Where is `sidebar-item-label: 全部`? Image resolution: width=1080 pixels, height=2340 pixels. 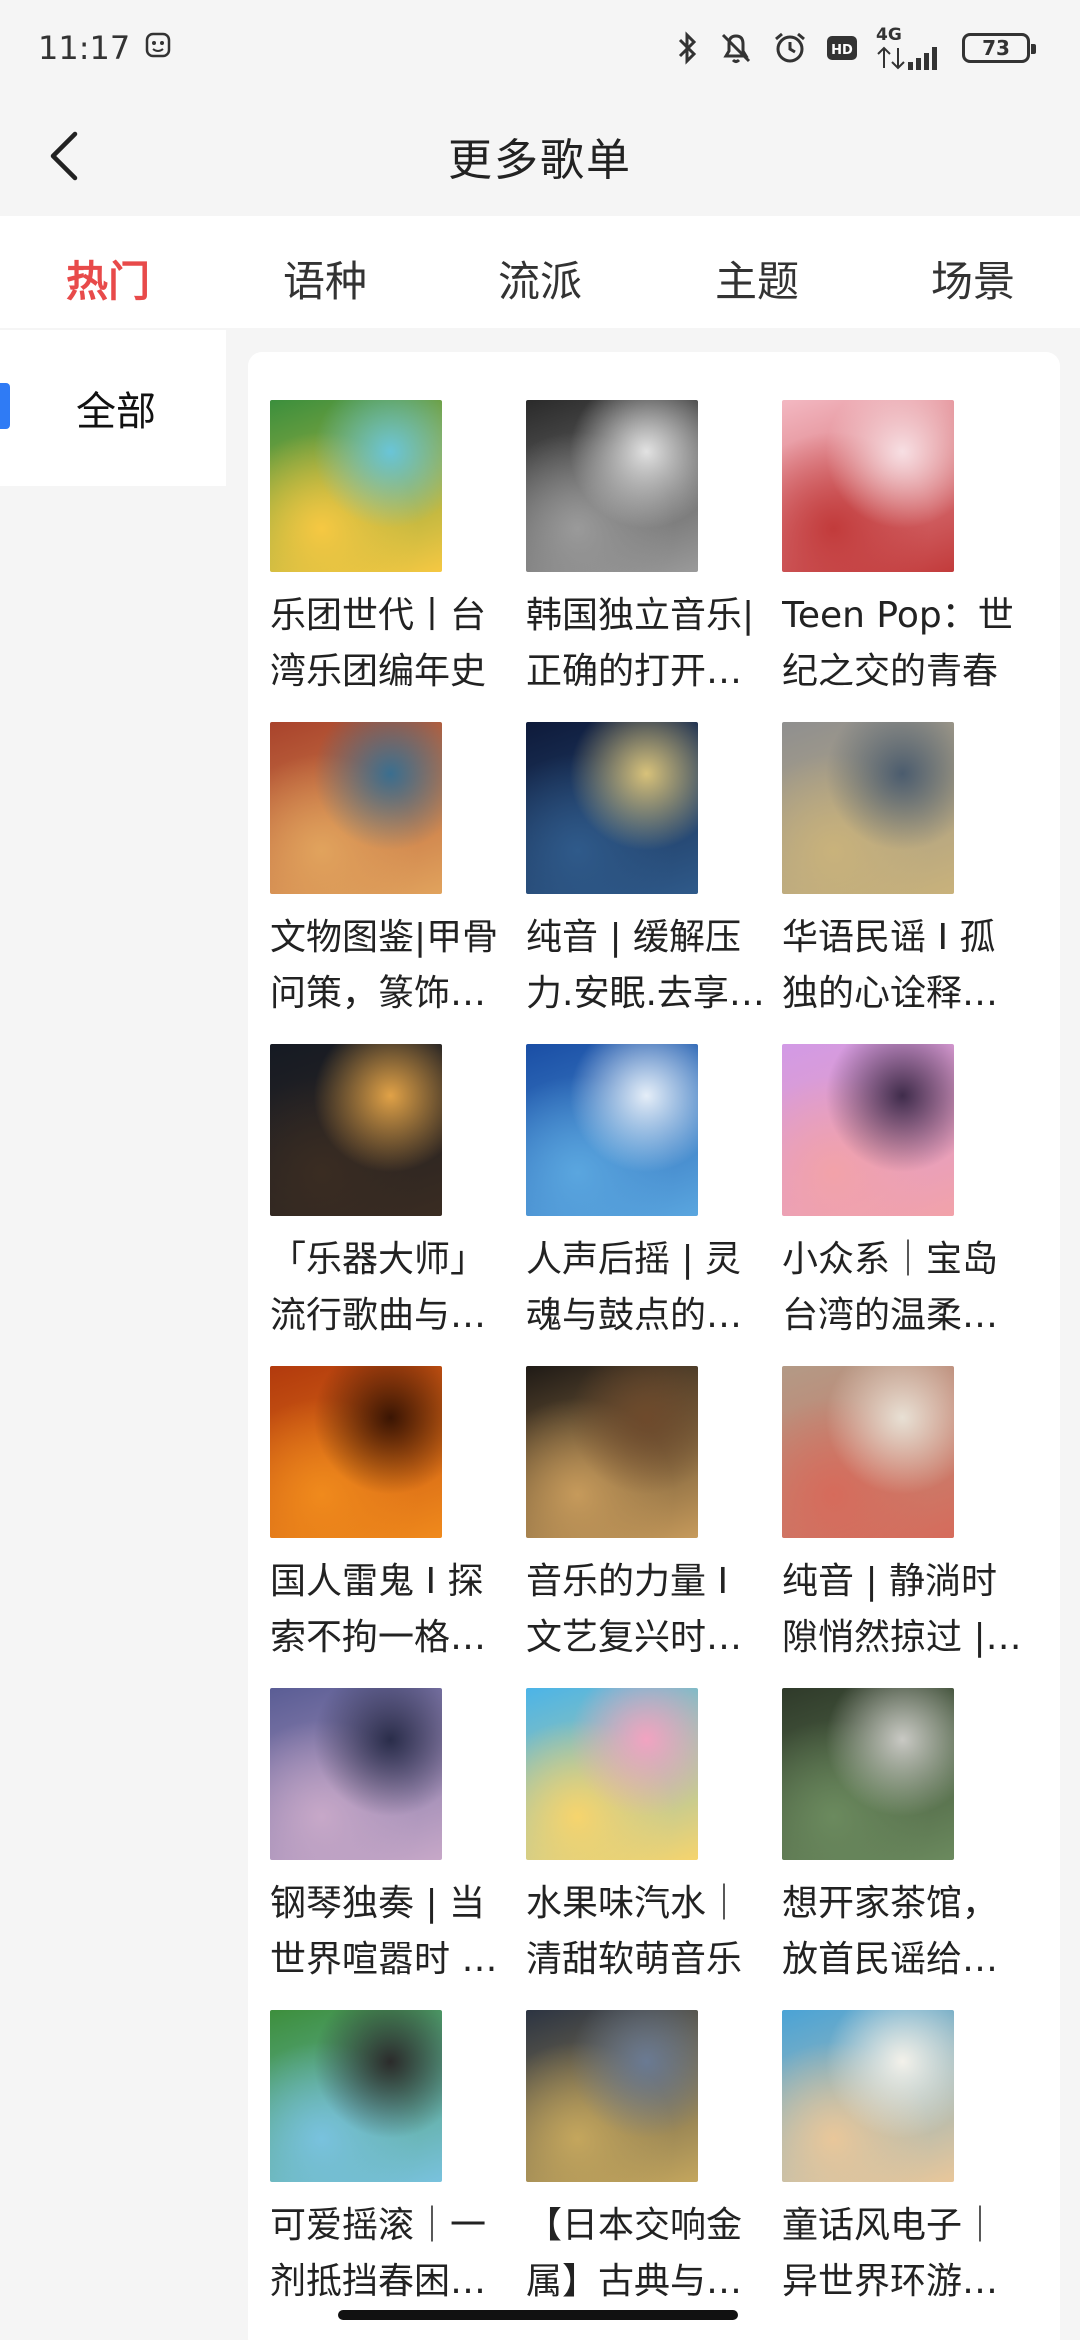 sidebar-item-label: 全部 is located at coordinates (116, 412).